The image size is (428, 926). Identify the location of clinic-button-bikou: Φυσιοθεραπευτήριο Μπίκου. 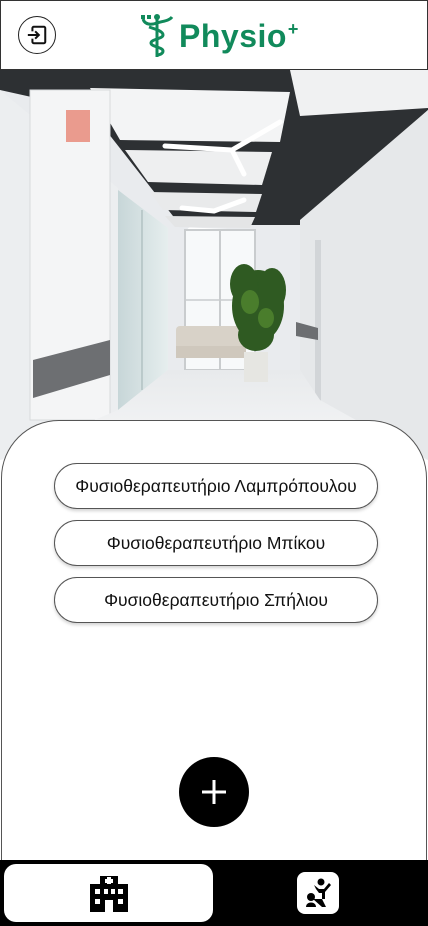
(216, 543).